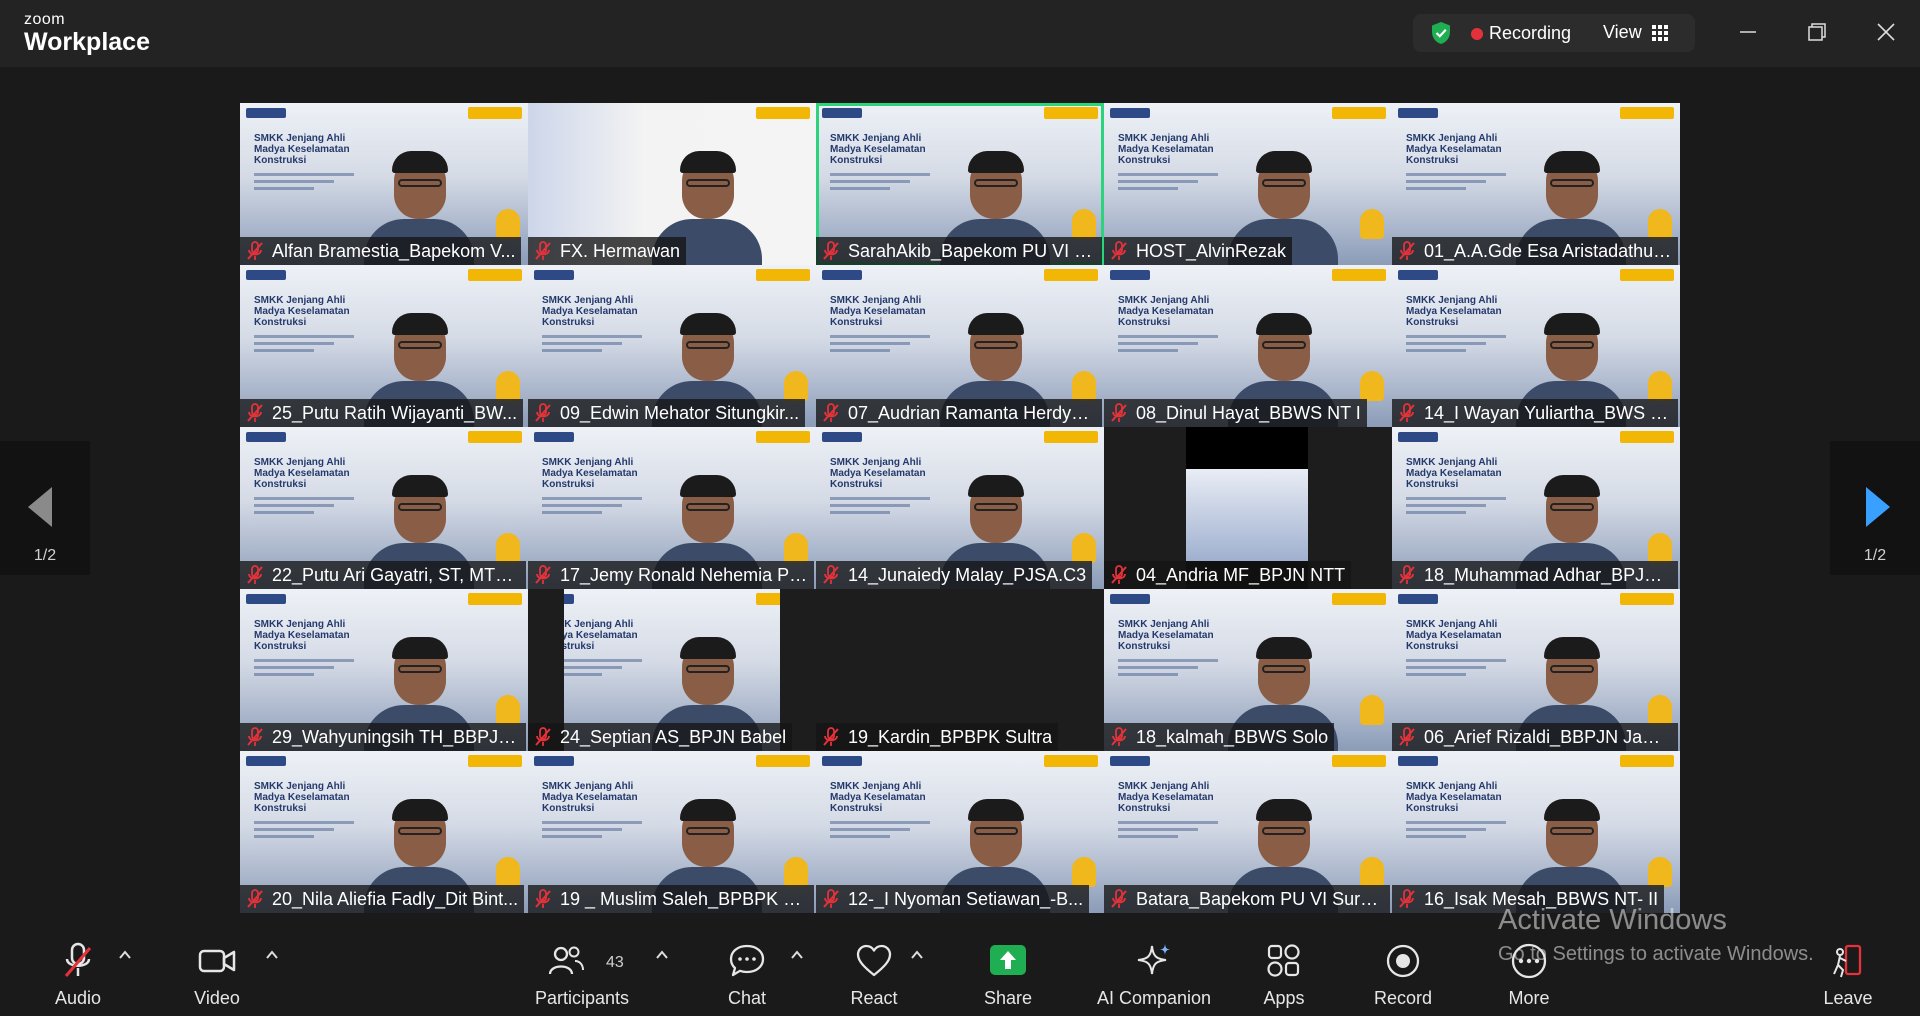 The image size is (1920, 1016). Describe the element at coordinates (1635, 32) in the screenshot. I see `view-button: View` at that location.